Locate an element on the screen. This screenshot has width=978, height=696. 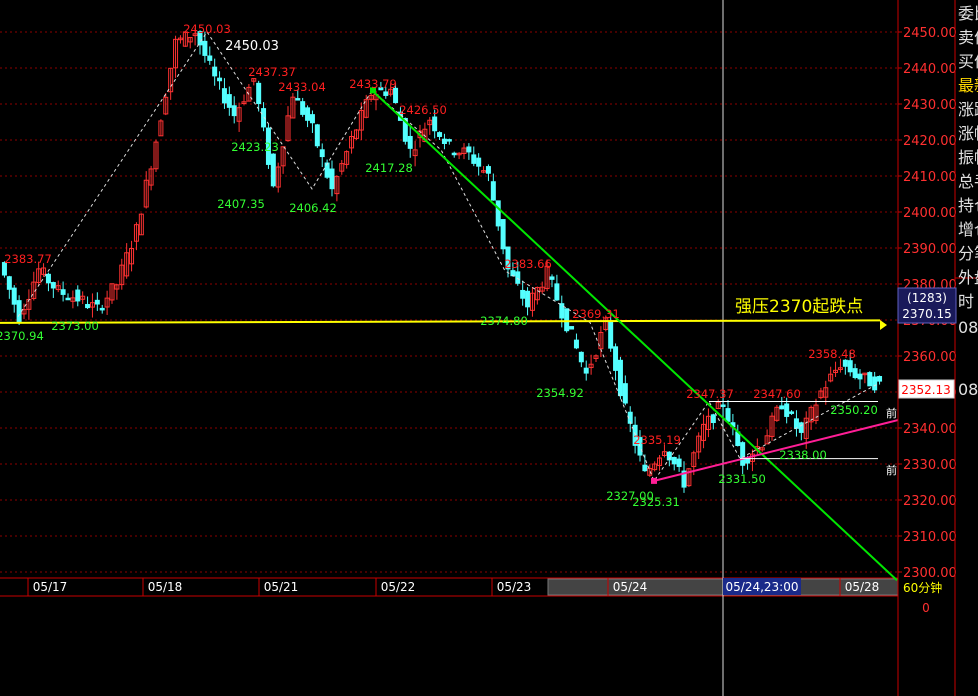
date-label: 05/28 is located at coordinates (862, 587).